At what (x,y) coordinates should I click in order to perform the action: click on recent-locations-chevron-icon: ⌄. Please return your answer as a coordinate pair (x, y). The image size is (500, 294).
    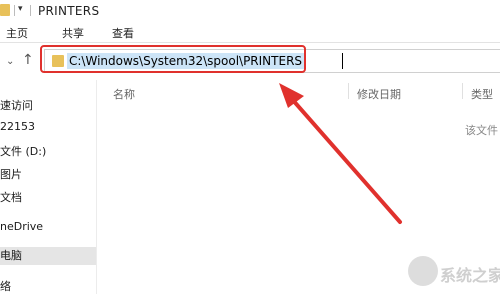
    Looking at the image, I should click on (10, 61).